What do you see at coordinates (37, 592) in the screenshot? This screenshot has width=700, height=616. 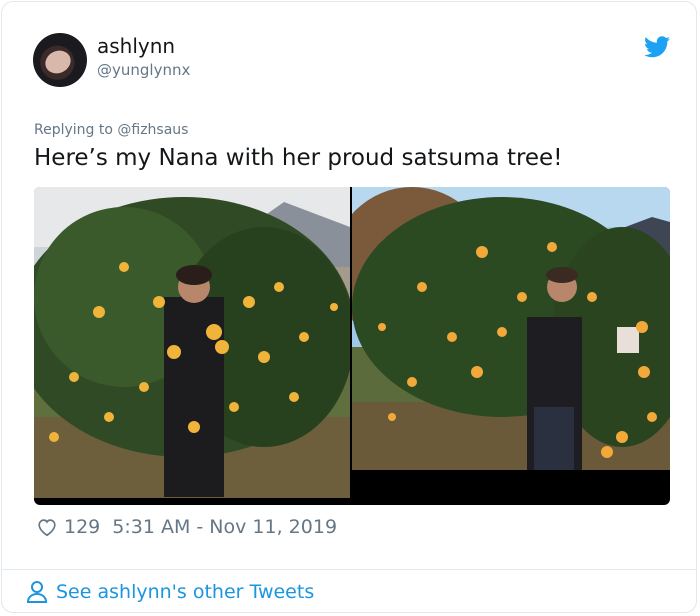 I see `person-icon` at bounding box center [37, 592].